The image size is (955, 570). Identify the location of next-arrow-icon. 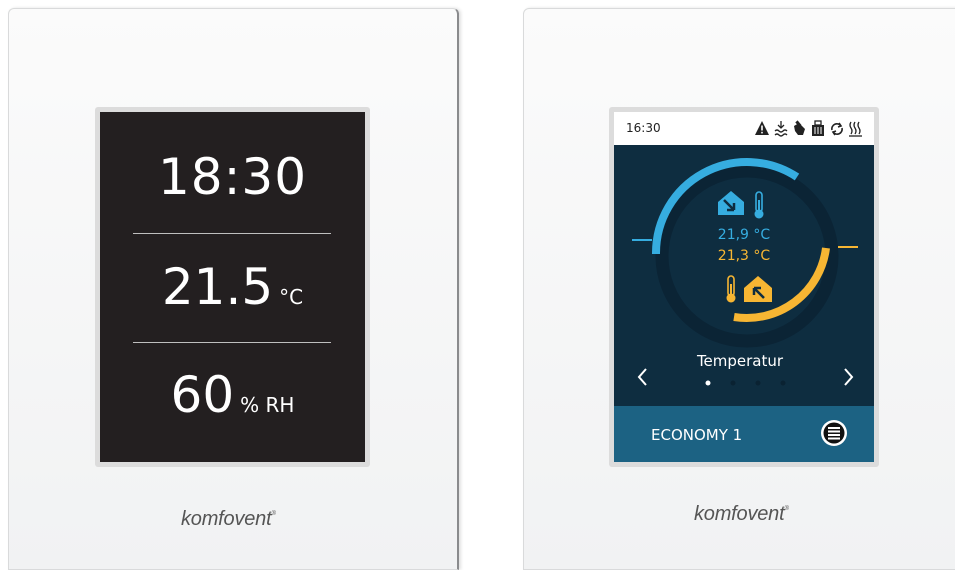
(849, 377).